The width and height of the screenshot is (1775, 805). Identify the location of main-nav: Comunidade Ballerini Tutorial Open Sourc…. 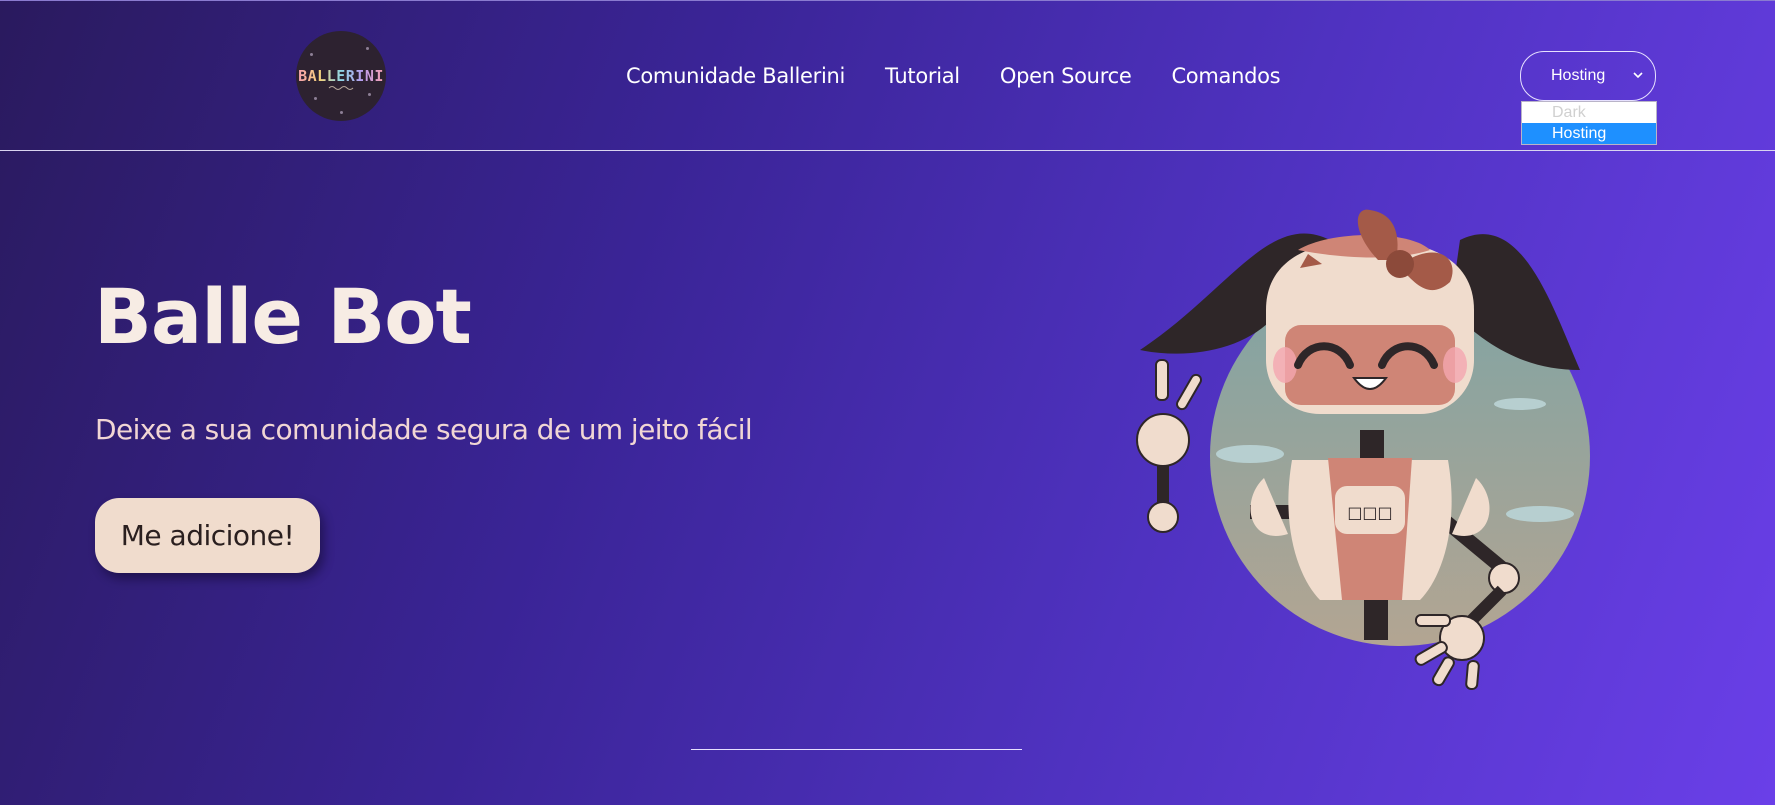
(953, 76).